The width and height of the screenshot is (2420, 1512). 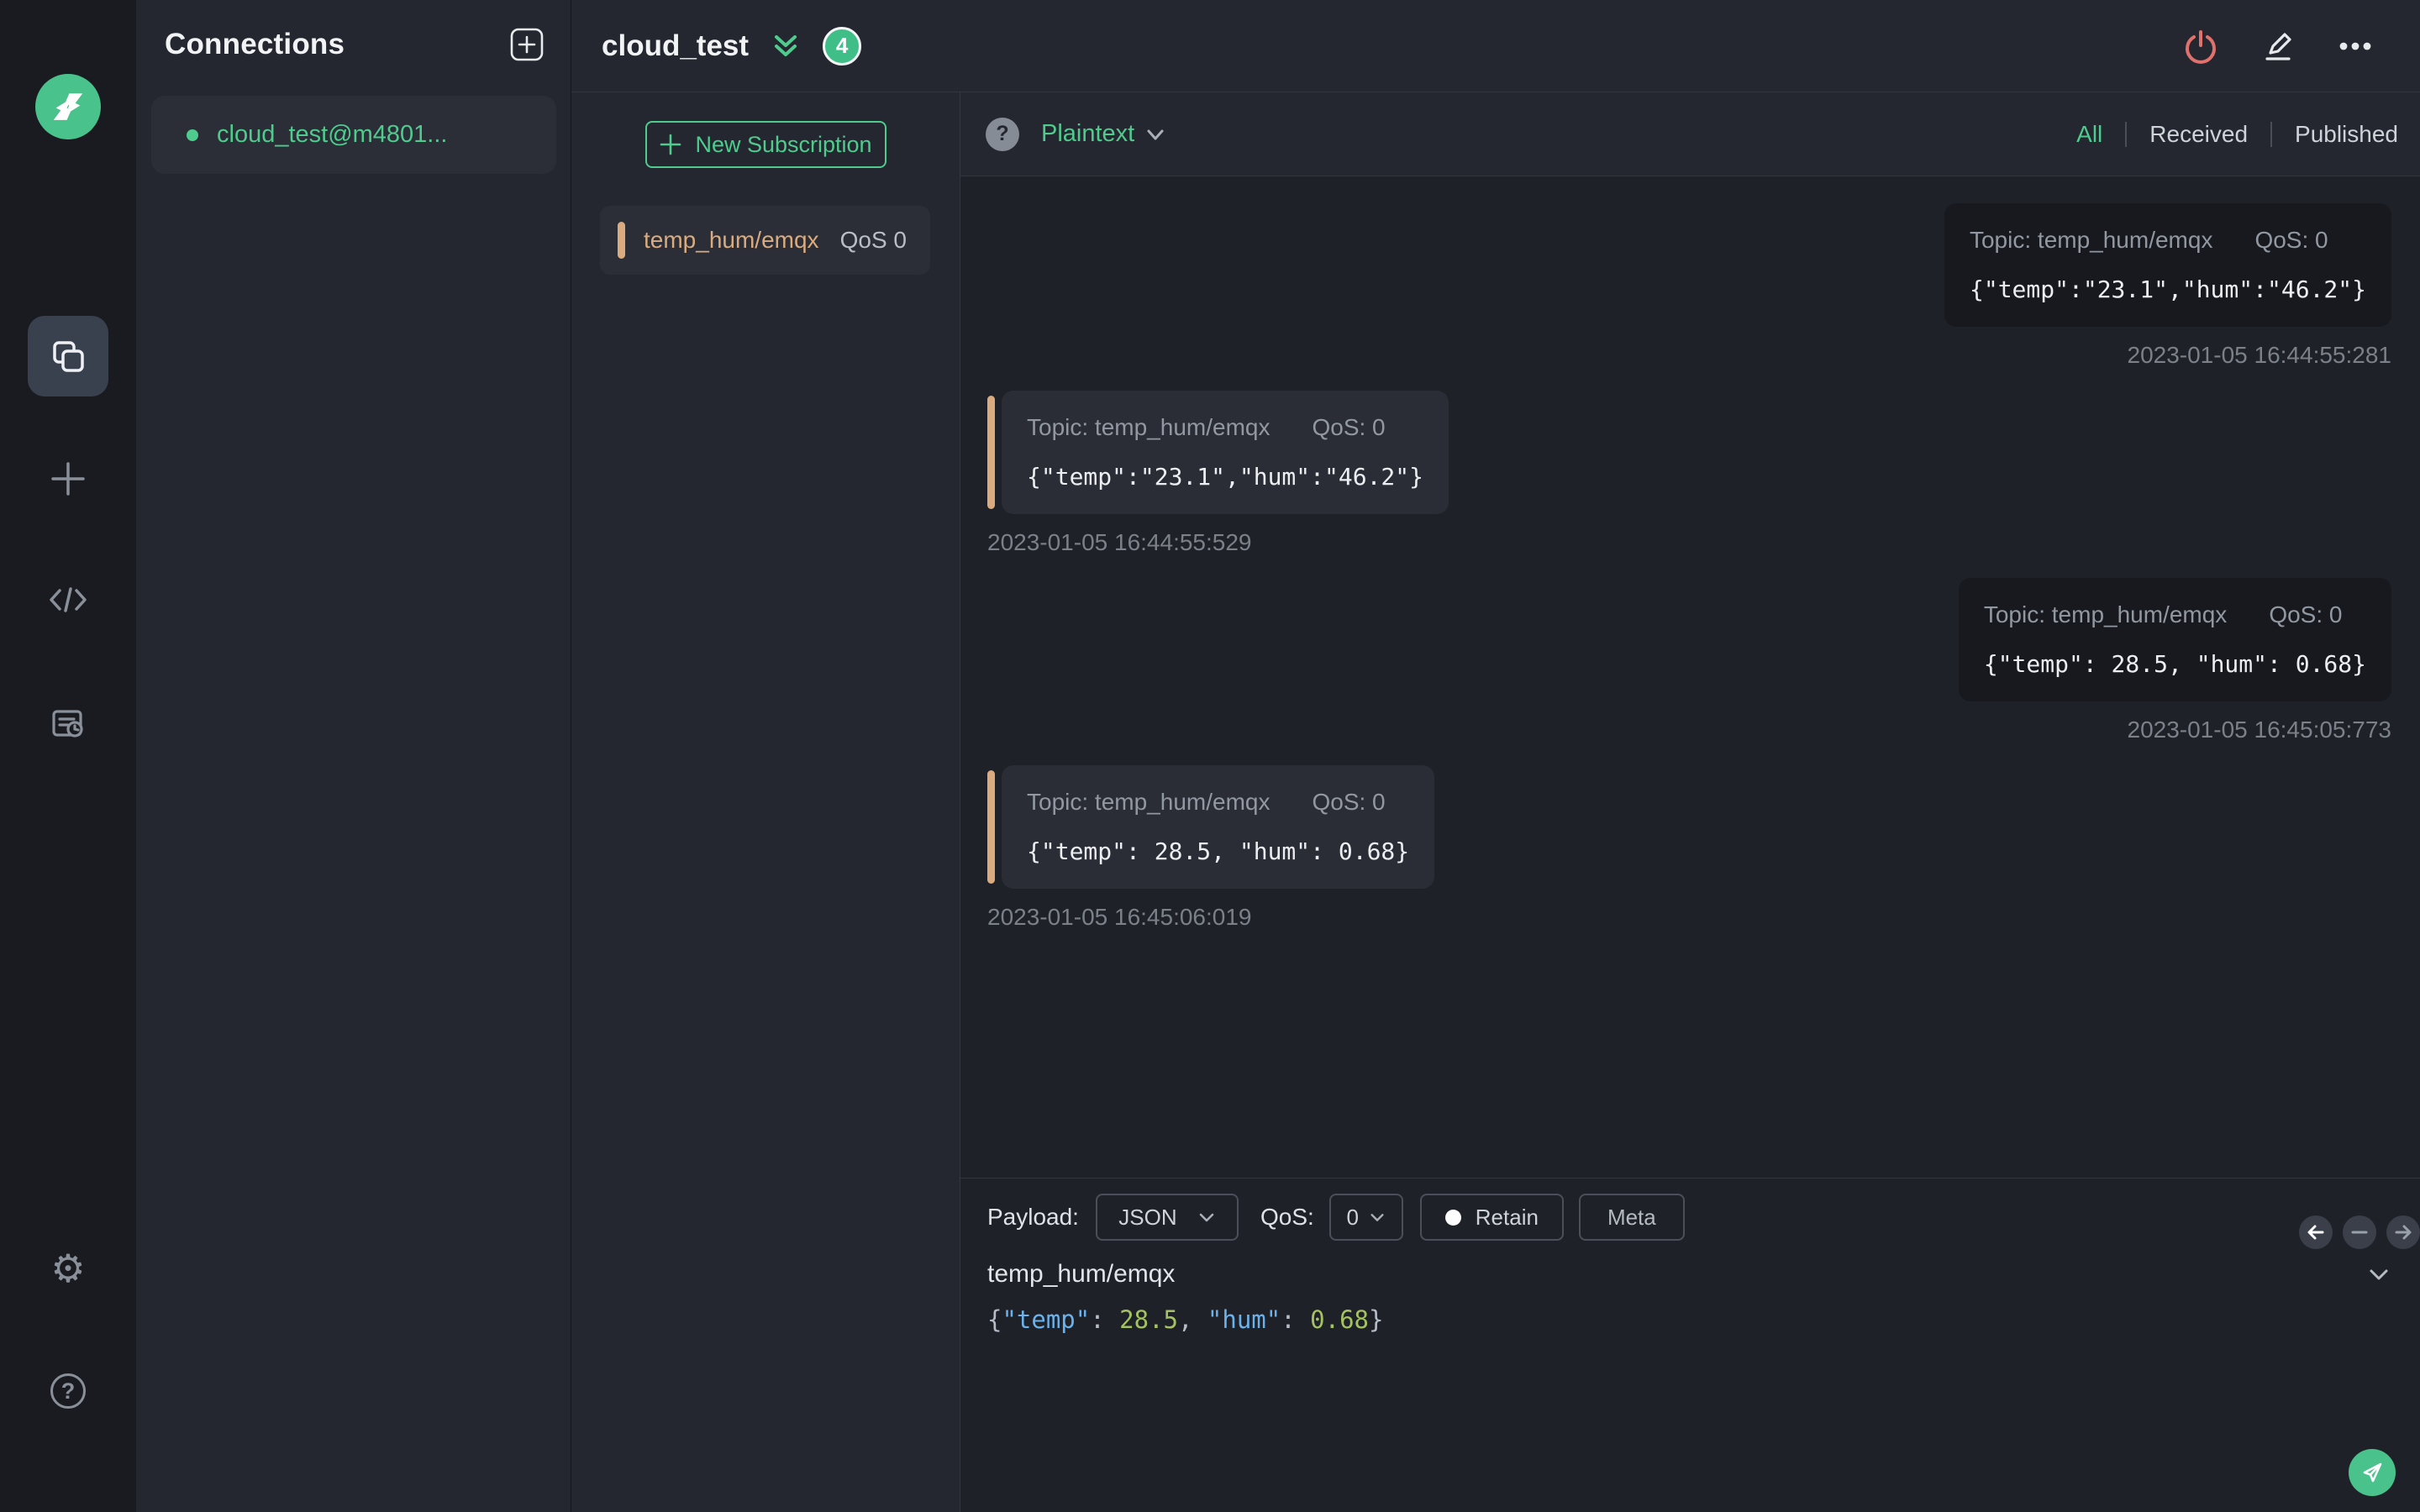 What do you see at coordinates (873, 240) in the screenshot?
I see `subscription-qos: QoS 0` at bounding box center [873, 240].